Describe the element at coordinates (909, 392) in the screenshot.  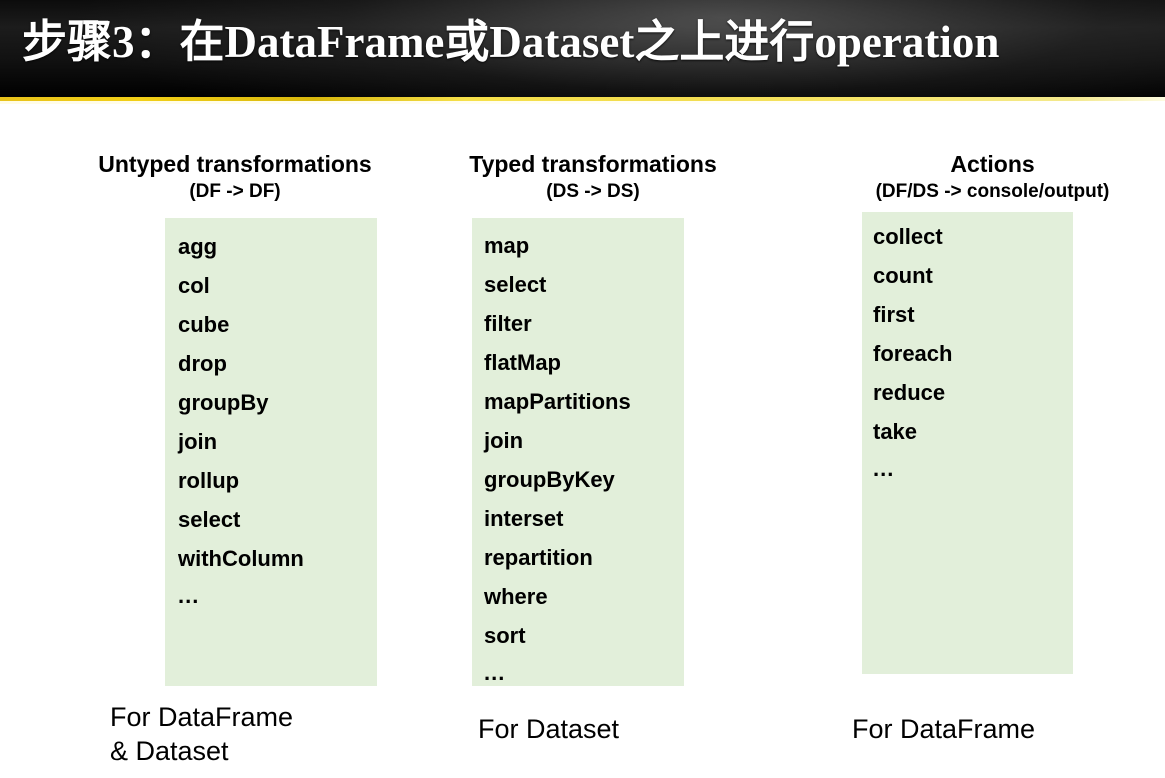
I see `list-item: reduce` at that location.